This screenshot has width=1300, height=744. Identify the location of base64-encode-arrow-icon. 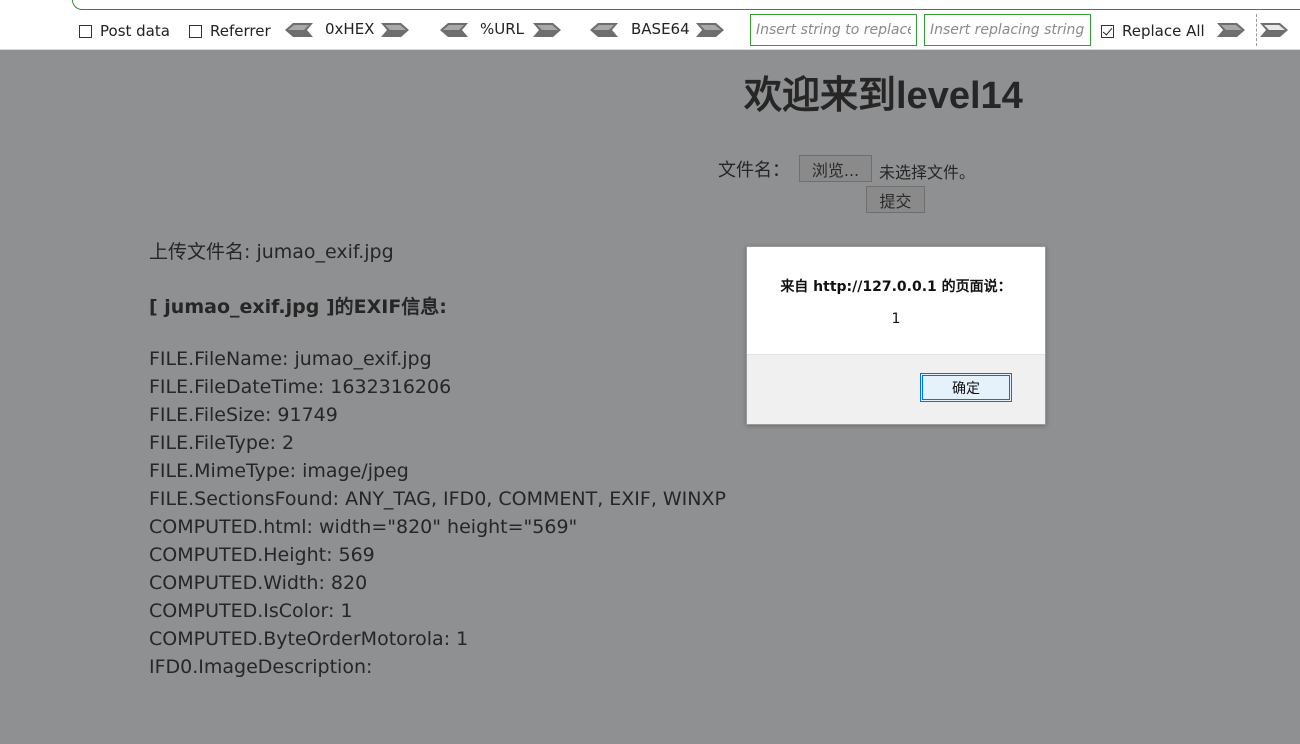
(710, 30).